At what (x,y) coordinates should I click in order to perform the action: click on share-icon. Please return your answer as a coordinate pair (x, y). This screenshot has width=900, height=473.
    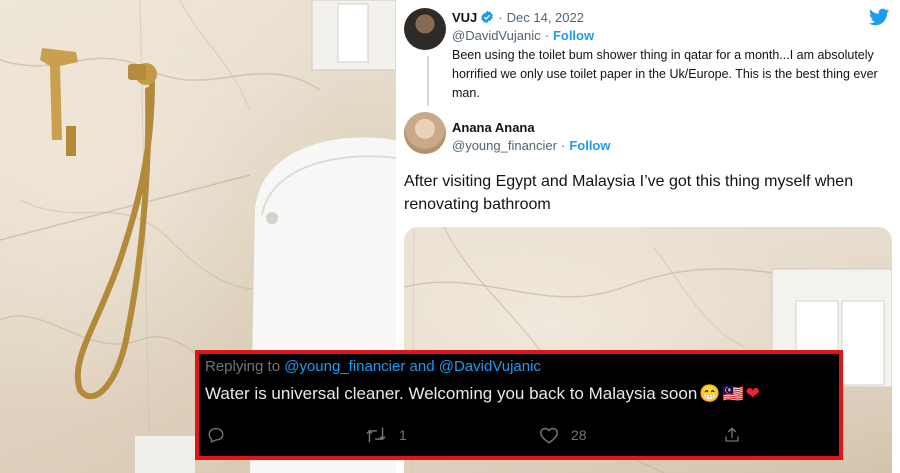
    Looking at the image, I should click on (732, 434).